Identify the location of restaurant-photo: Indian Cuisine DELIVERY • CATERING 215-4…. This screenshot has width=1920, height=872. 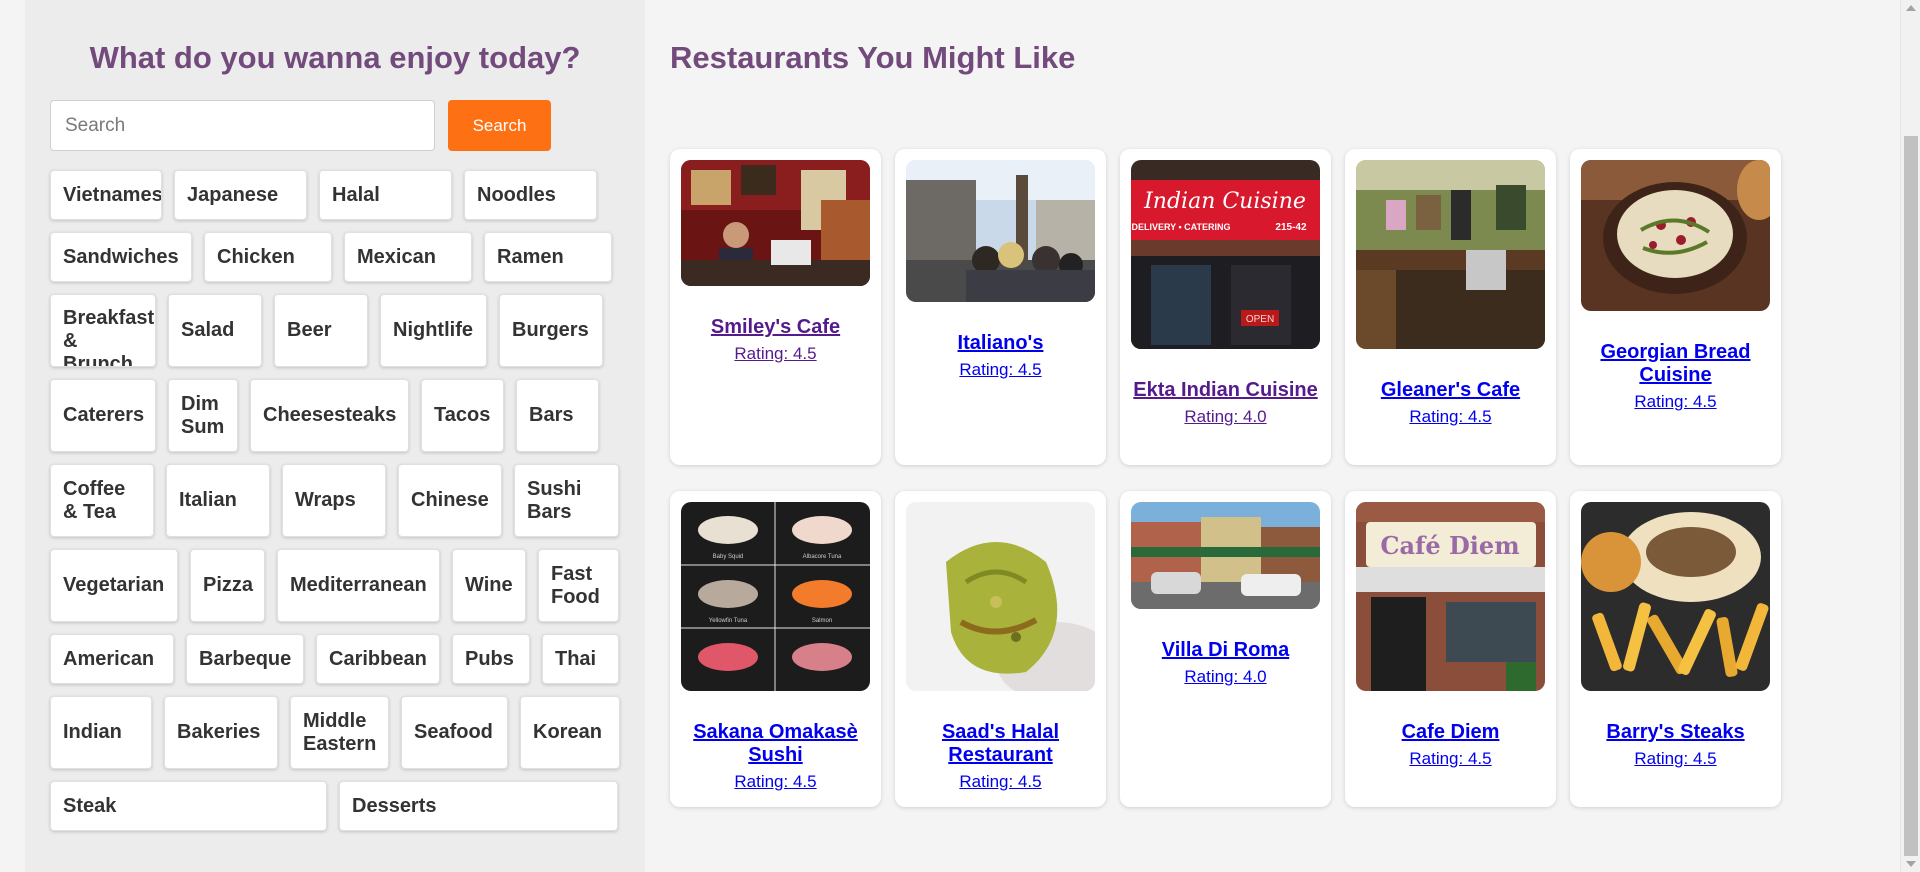
(1225, 254).